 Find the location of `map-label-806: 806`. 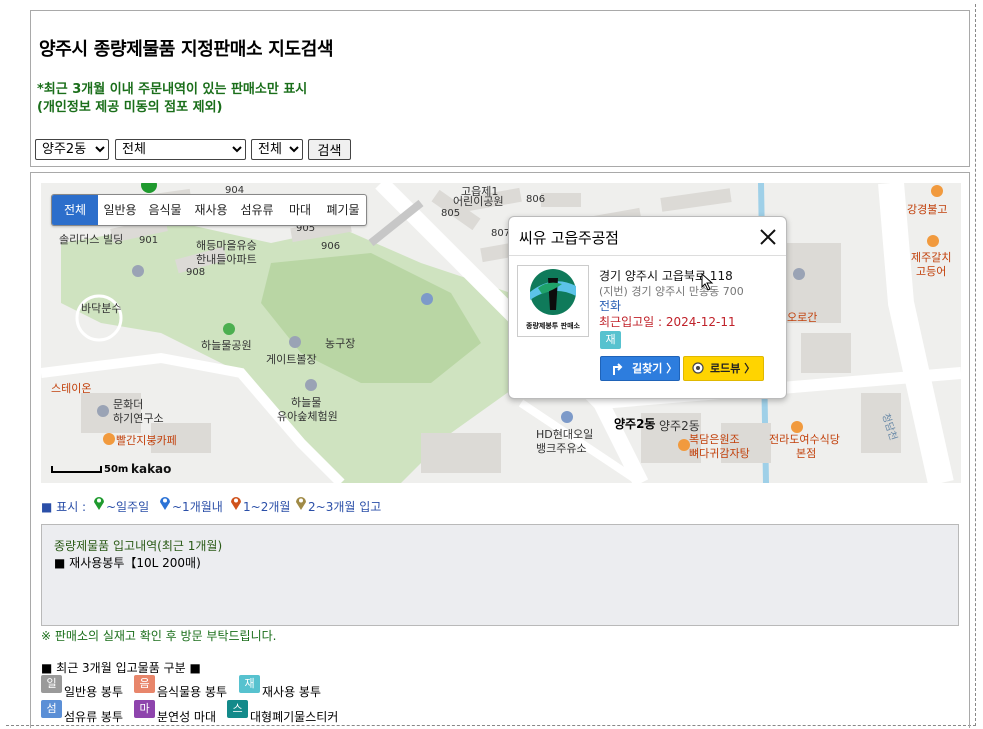

map-label-806: 806 is located at coordinates (536, 199).